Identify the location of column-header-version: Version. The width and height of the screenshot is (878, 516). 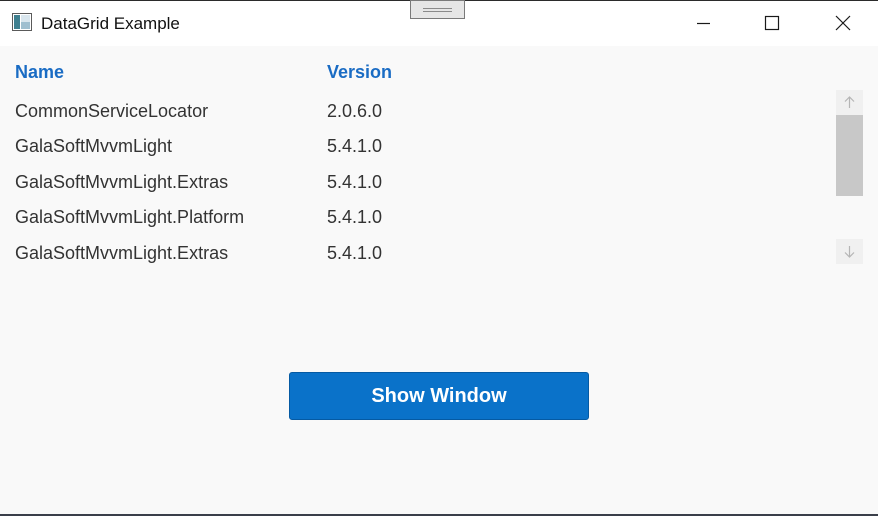
(359, 72).